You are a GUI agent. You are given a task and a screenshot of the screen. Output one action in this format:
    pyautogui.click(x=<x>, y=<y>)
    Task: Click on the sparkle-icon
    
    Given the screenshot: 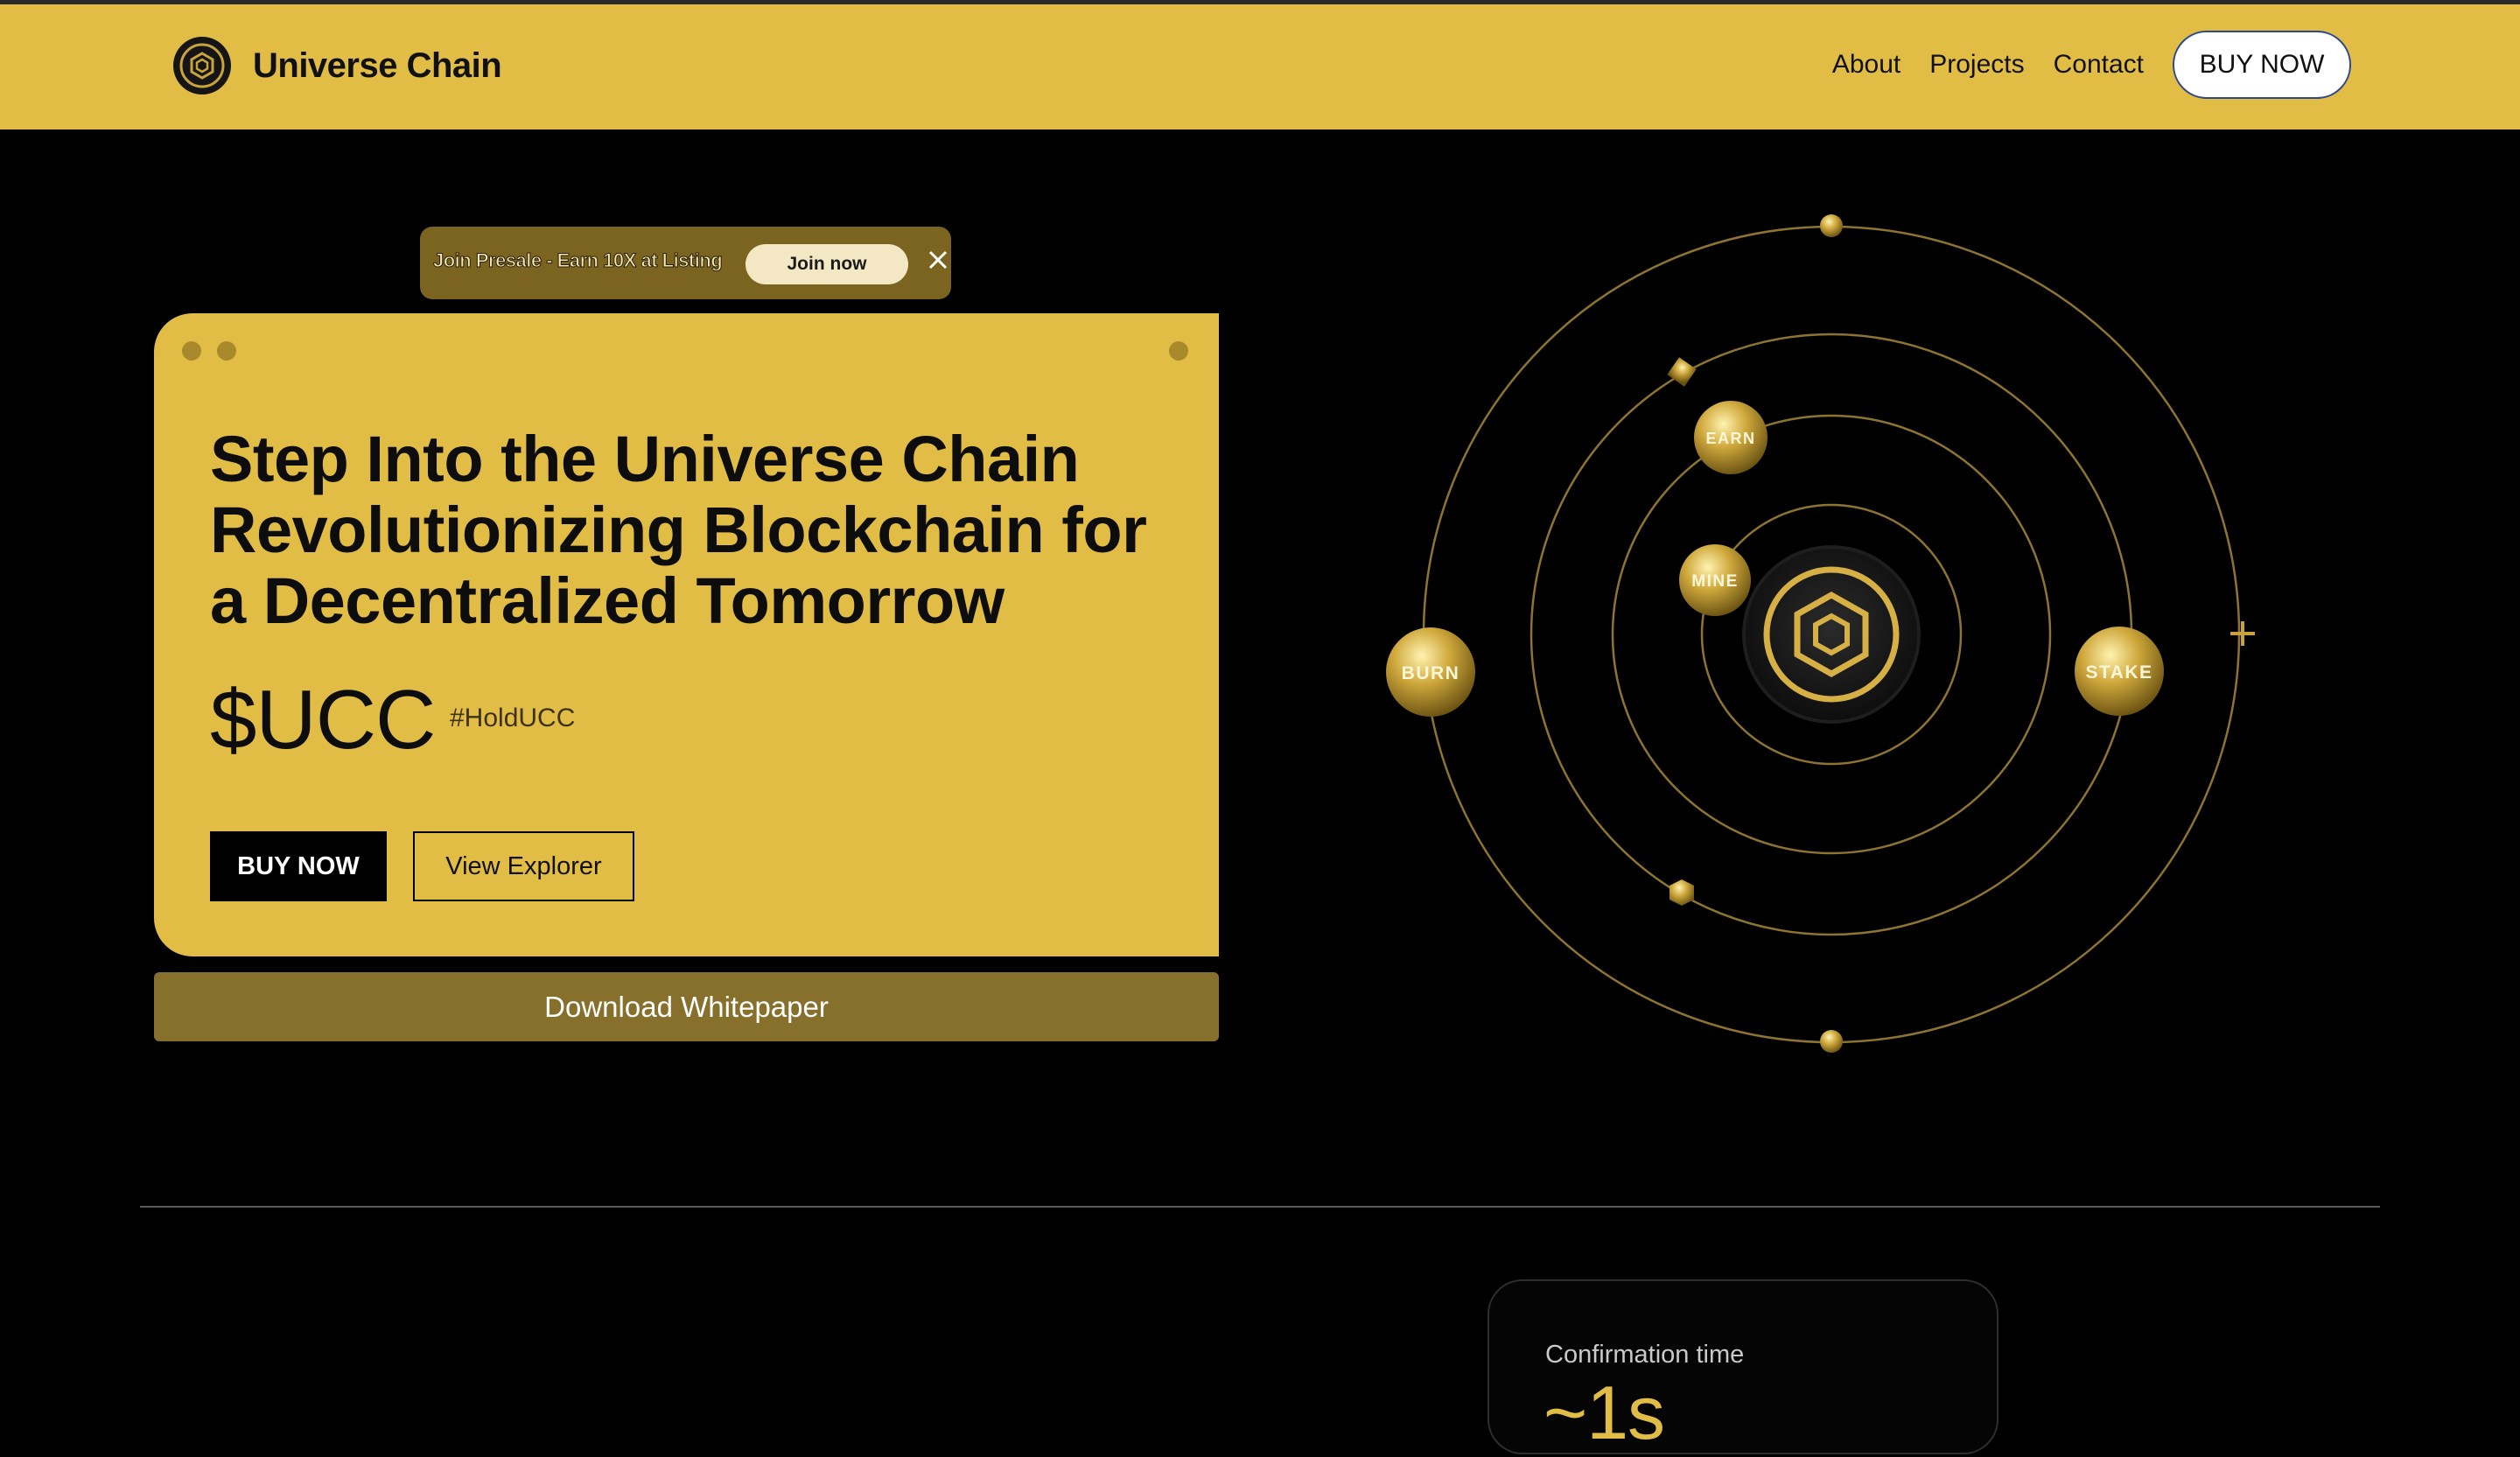 What is the action you would take?
    pyautogui.click(x=2242, y=633)
    